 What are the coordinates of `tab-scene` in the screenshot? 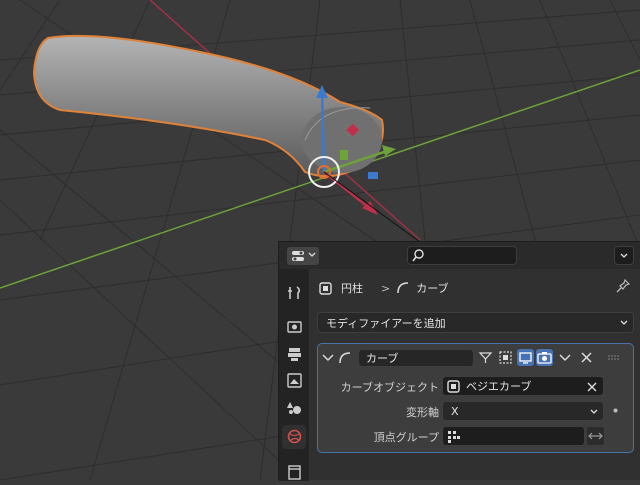 It's located at (294, 408).